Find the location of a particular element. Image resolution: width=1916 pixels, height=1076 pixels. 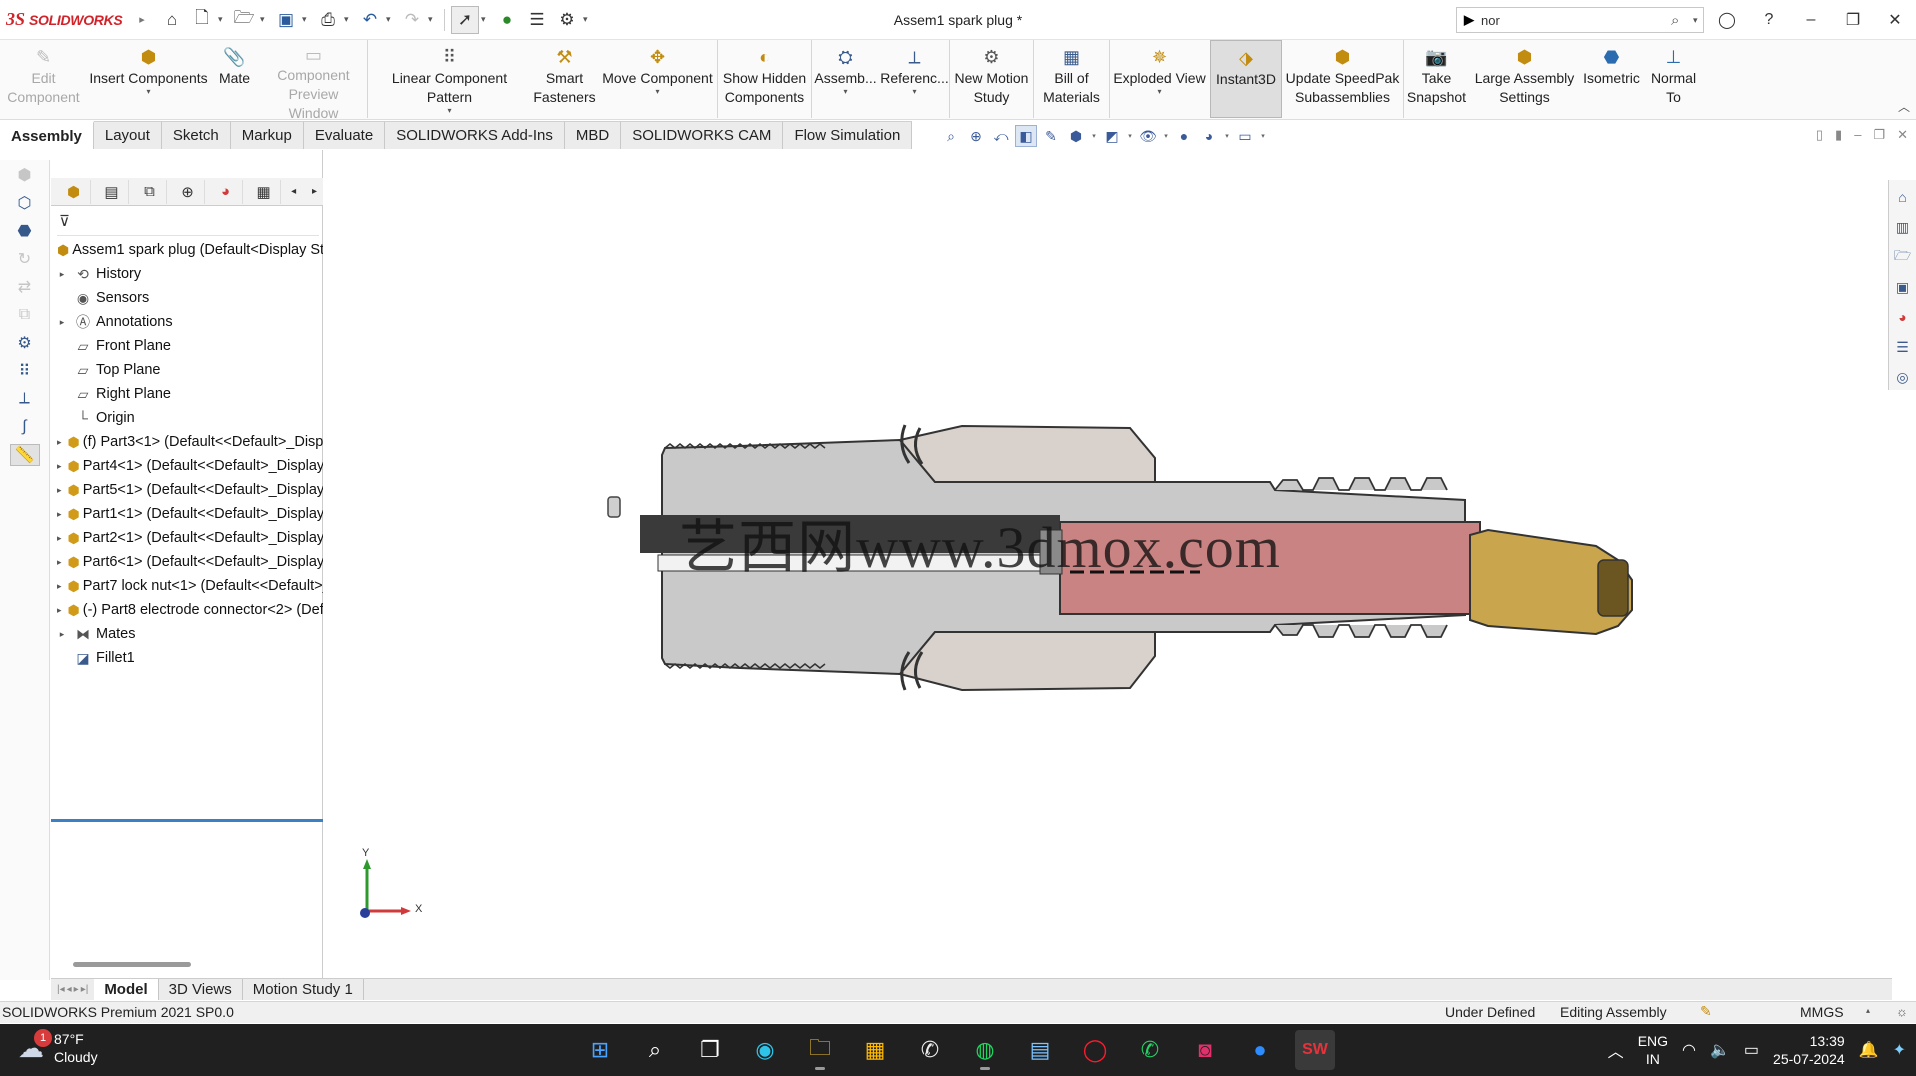

view-orientation-icon: ⬢ is located at coordinates (1076, 136).